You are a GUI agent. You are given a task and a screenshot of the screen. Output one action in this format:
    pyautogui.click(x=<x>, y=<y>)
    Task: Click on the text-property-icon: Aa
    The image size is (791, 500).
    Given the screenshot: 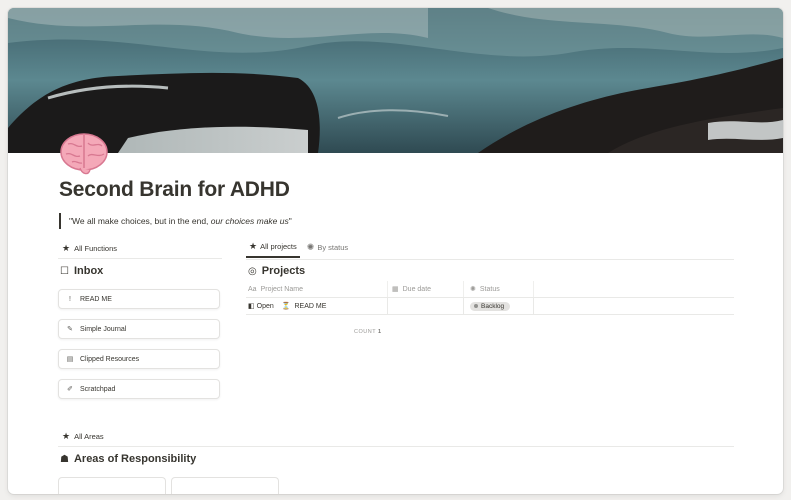 What is the action you would take?
    pyautogui.click(x=252, y=289)
    